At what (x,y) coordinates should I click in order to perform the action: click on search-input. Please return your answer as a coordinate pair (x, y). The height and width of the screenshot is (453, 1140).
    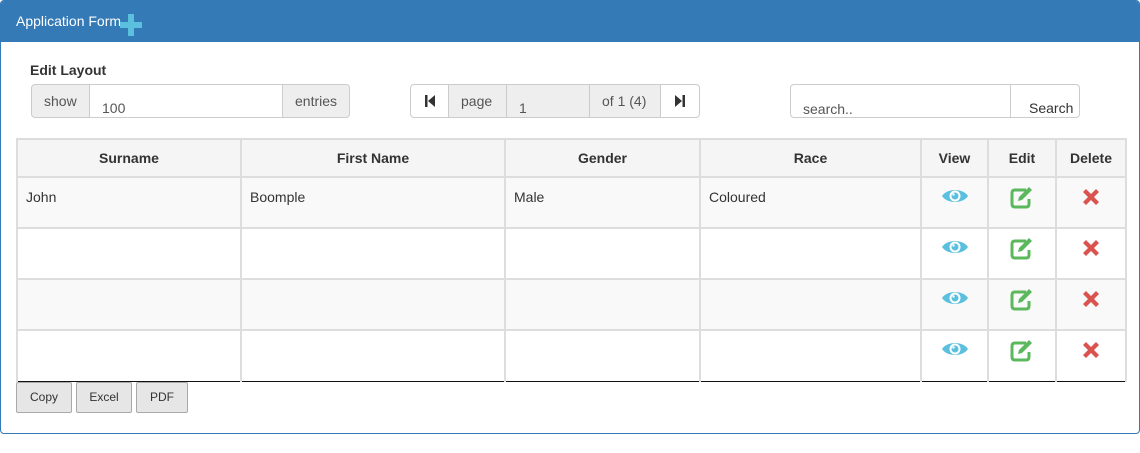
    Looking at the image, I should click on (900, 101).